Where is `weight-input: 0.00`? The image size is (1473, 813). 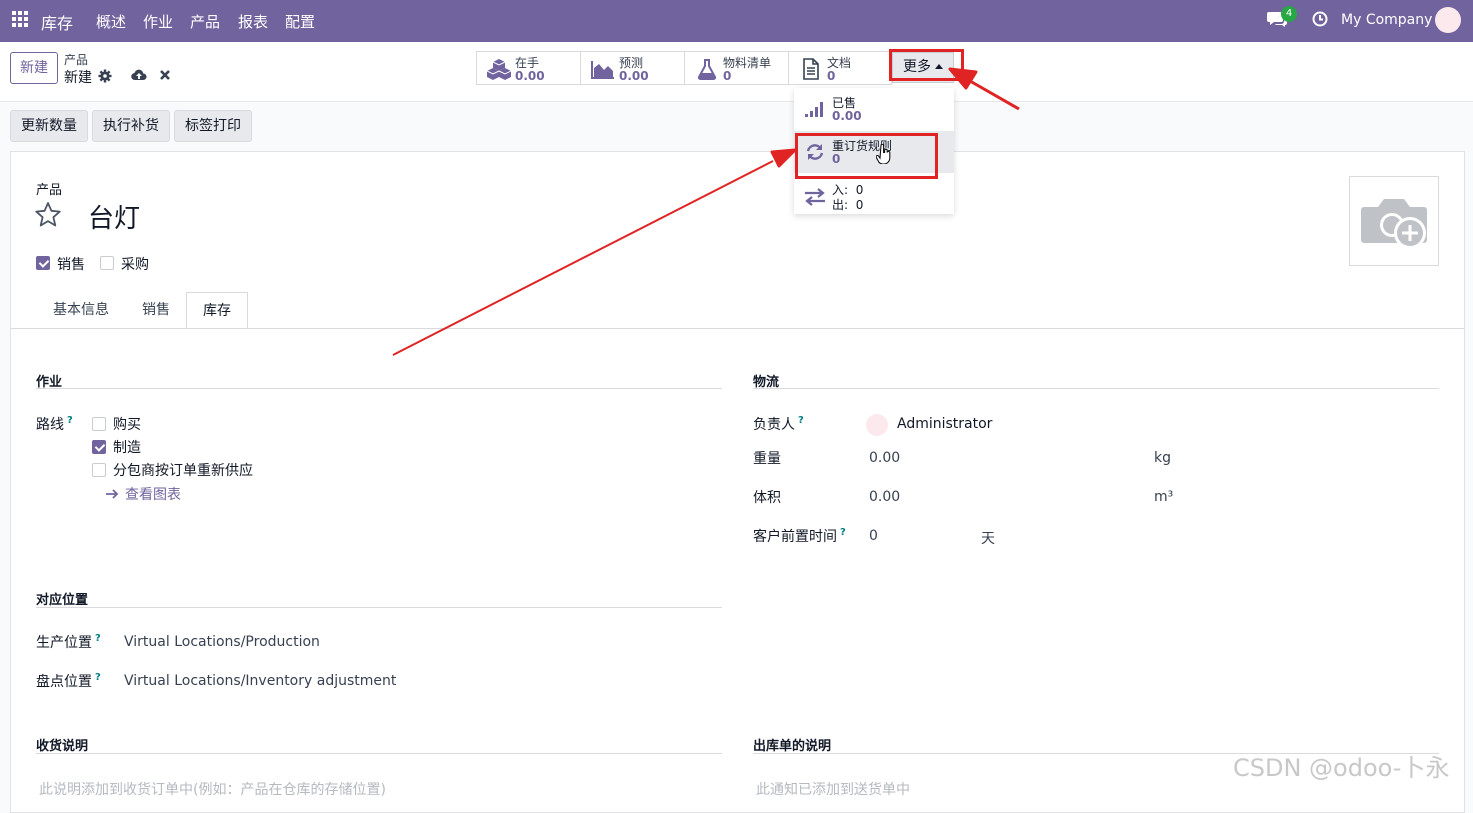
weight-input: 0.00 is located at coordinates (884, 458).